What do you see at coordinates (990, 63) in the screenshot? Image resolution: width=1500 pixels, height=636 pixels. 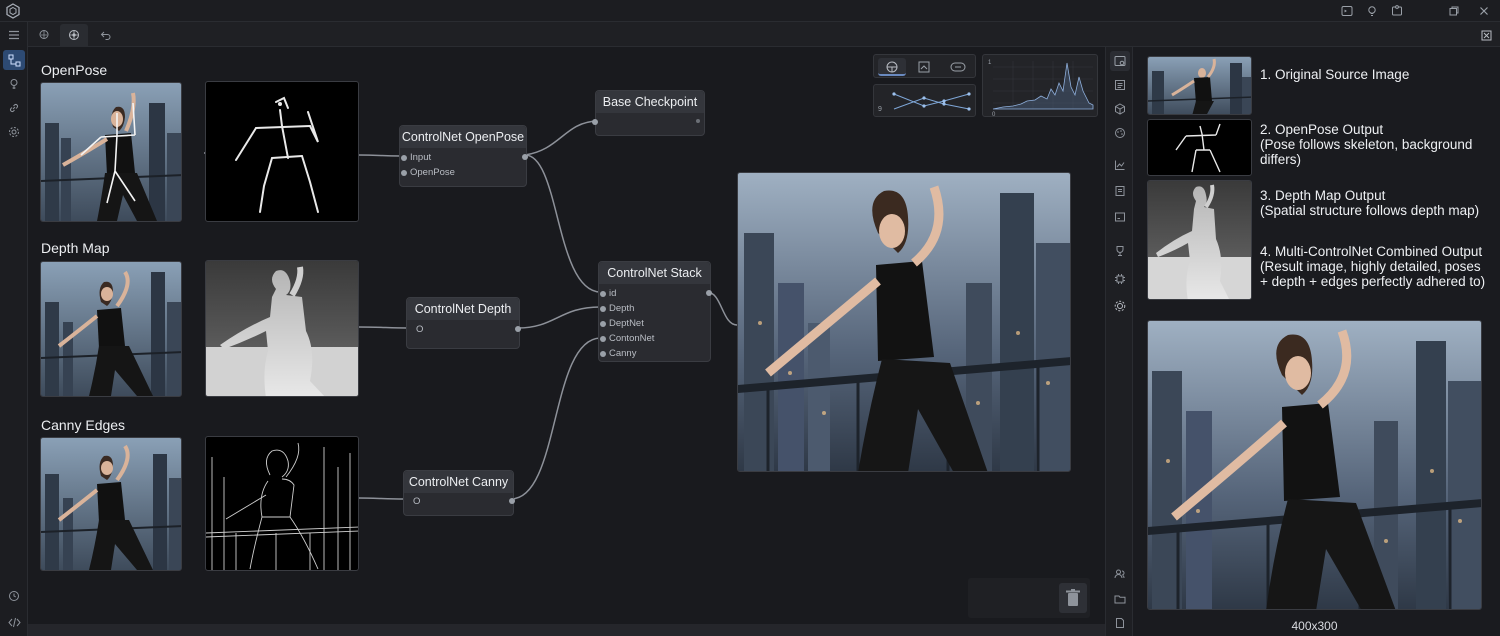 I see `histogram-y-tick: 1` at bounding box center [990, 63].